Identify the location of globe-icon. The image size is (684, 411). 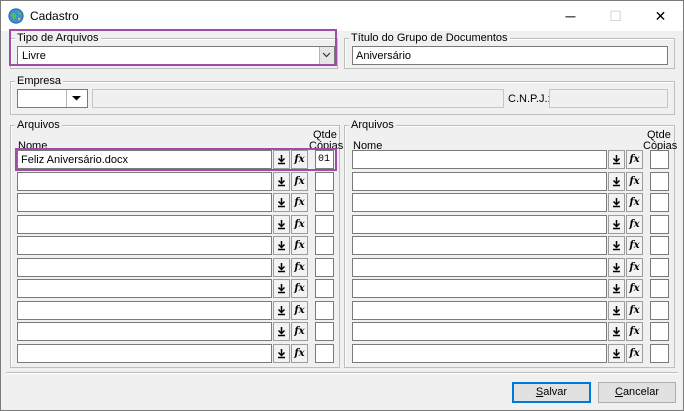
(16, 16).